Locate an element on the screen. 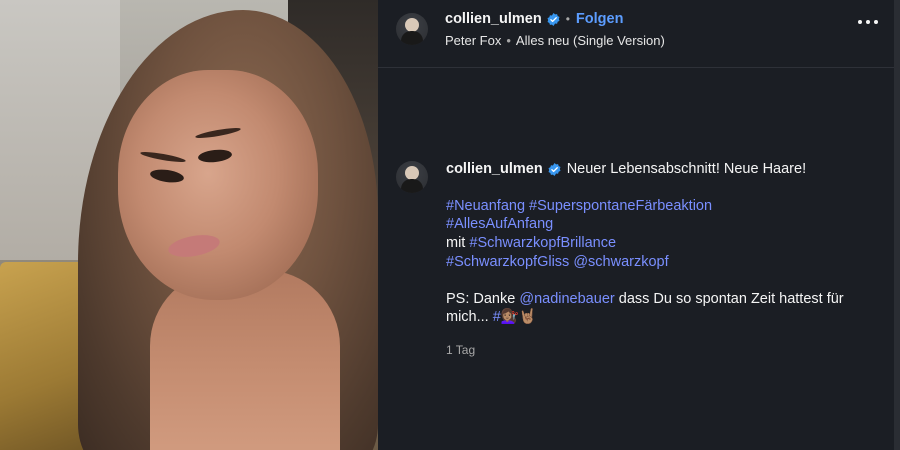  hashtag-line: #Neuanfang #SuperspontaneFärbeaktion is located at coordinates (656, 206).